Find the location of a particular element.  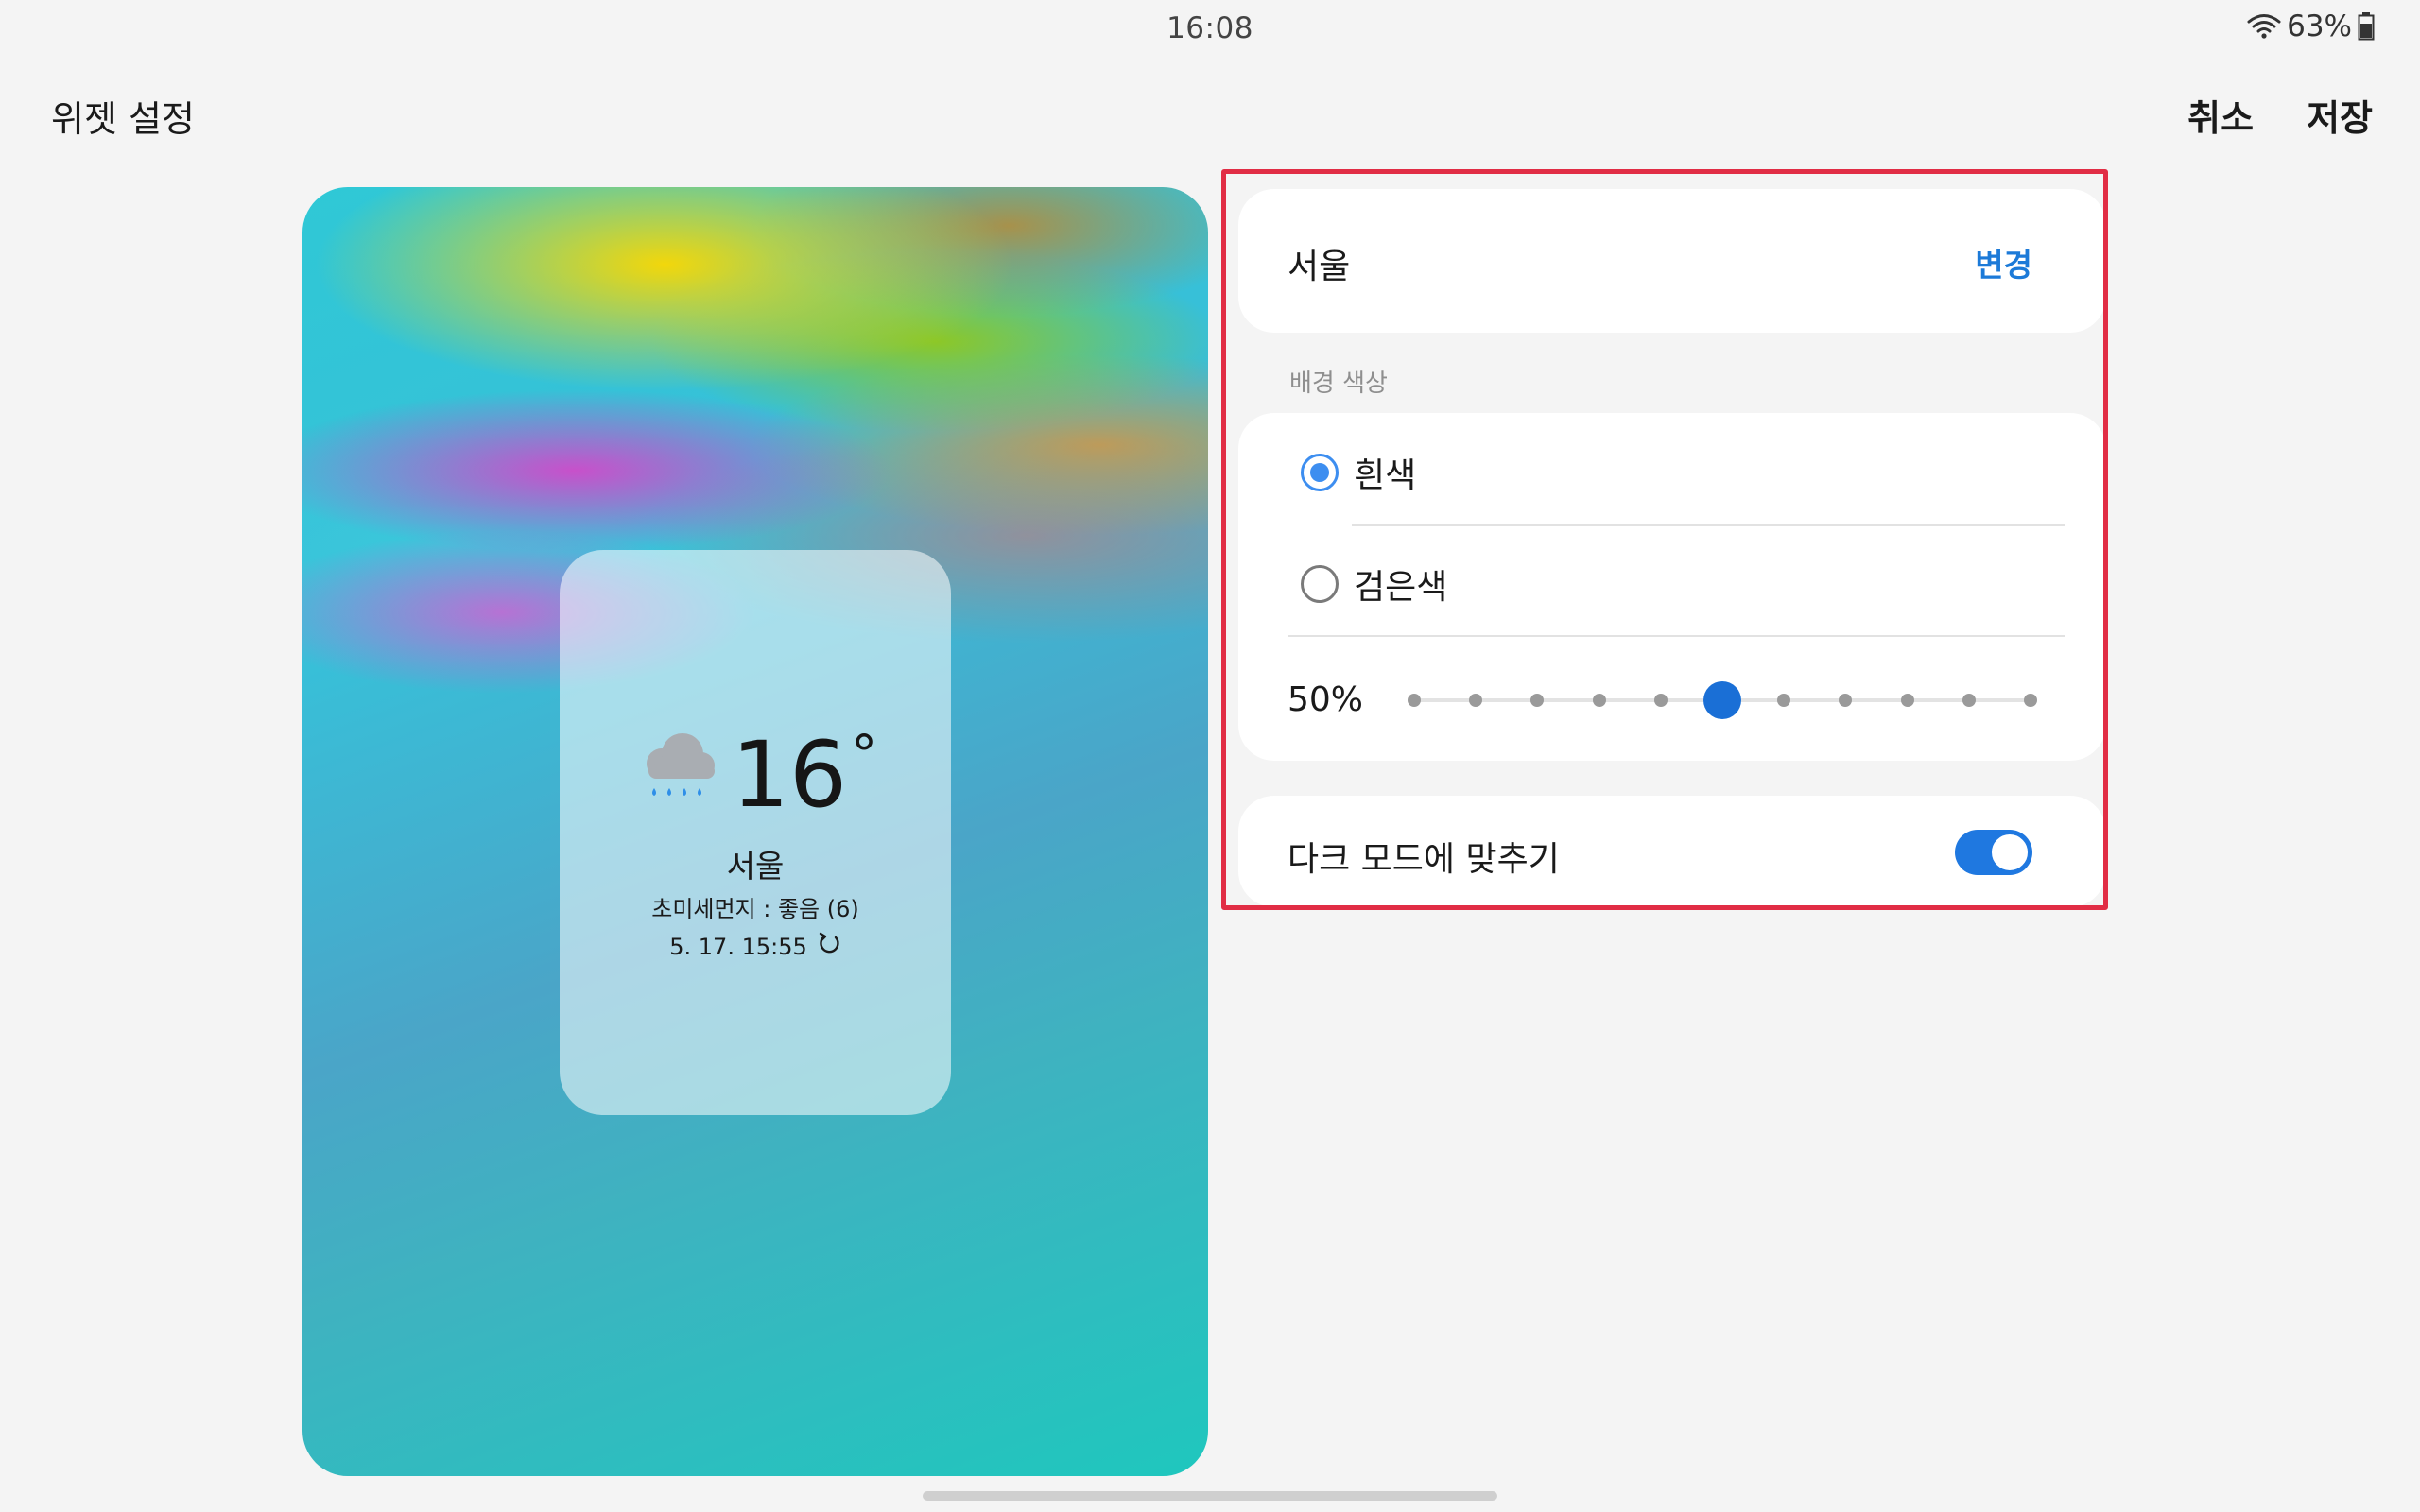

status-indicators: 63% is located at coordinates (2311, 26).